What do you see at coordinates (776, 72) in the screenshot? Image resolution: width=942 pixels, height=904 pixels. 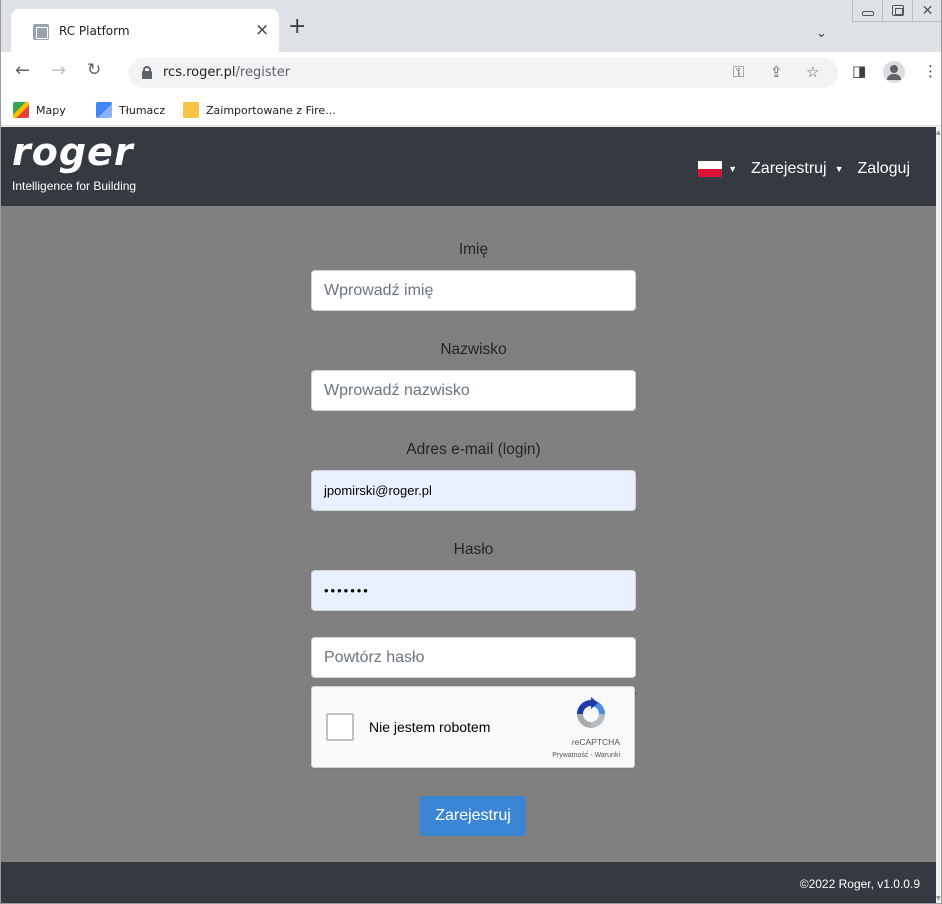 I see `share-icon: ⇪` at bounding box center [776, 72].